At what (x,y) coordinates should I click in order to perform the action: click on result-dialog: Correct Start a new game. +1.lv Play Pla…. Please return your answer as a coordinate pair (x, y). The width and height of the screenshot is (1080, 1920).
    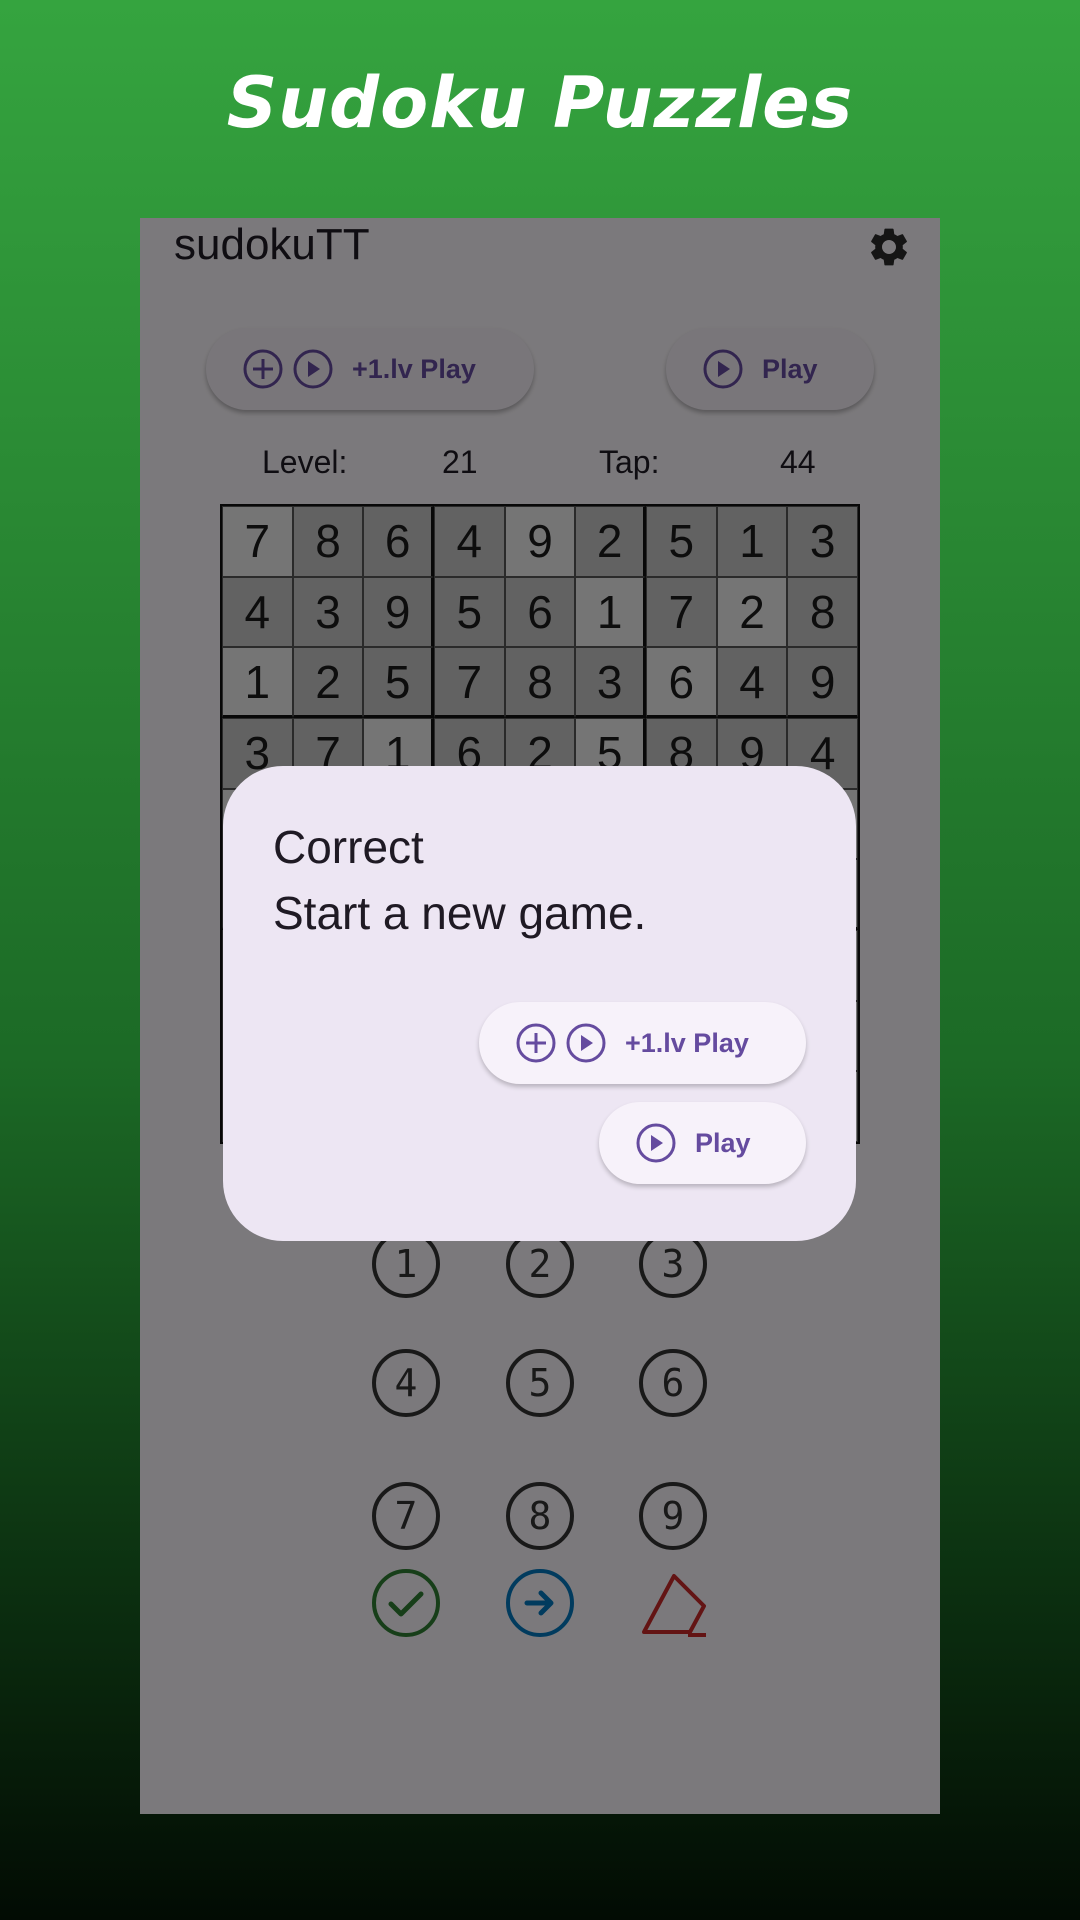
    Looking at the image, I should click on (539, 1003).